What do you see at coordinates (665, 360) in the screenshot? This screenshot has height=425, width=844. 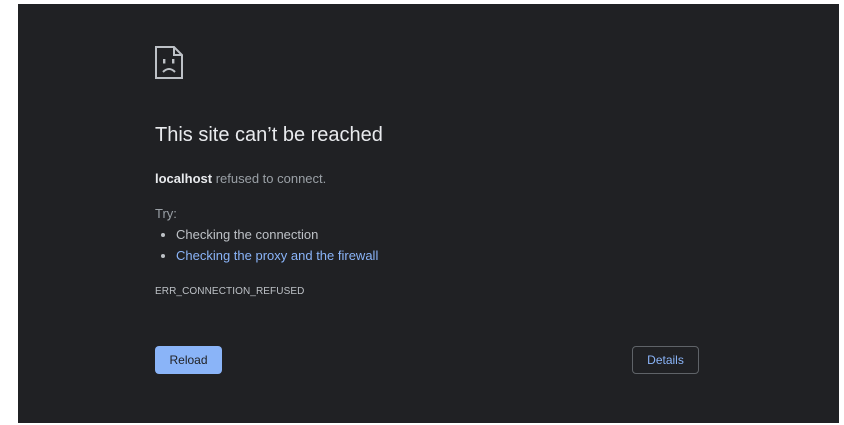 I see `details-button: Details` at bounding box center [665, 360].